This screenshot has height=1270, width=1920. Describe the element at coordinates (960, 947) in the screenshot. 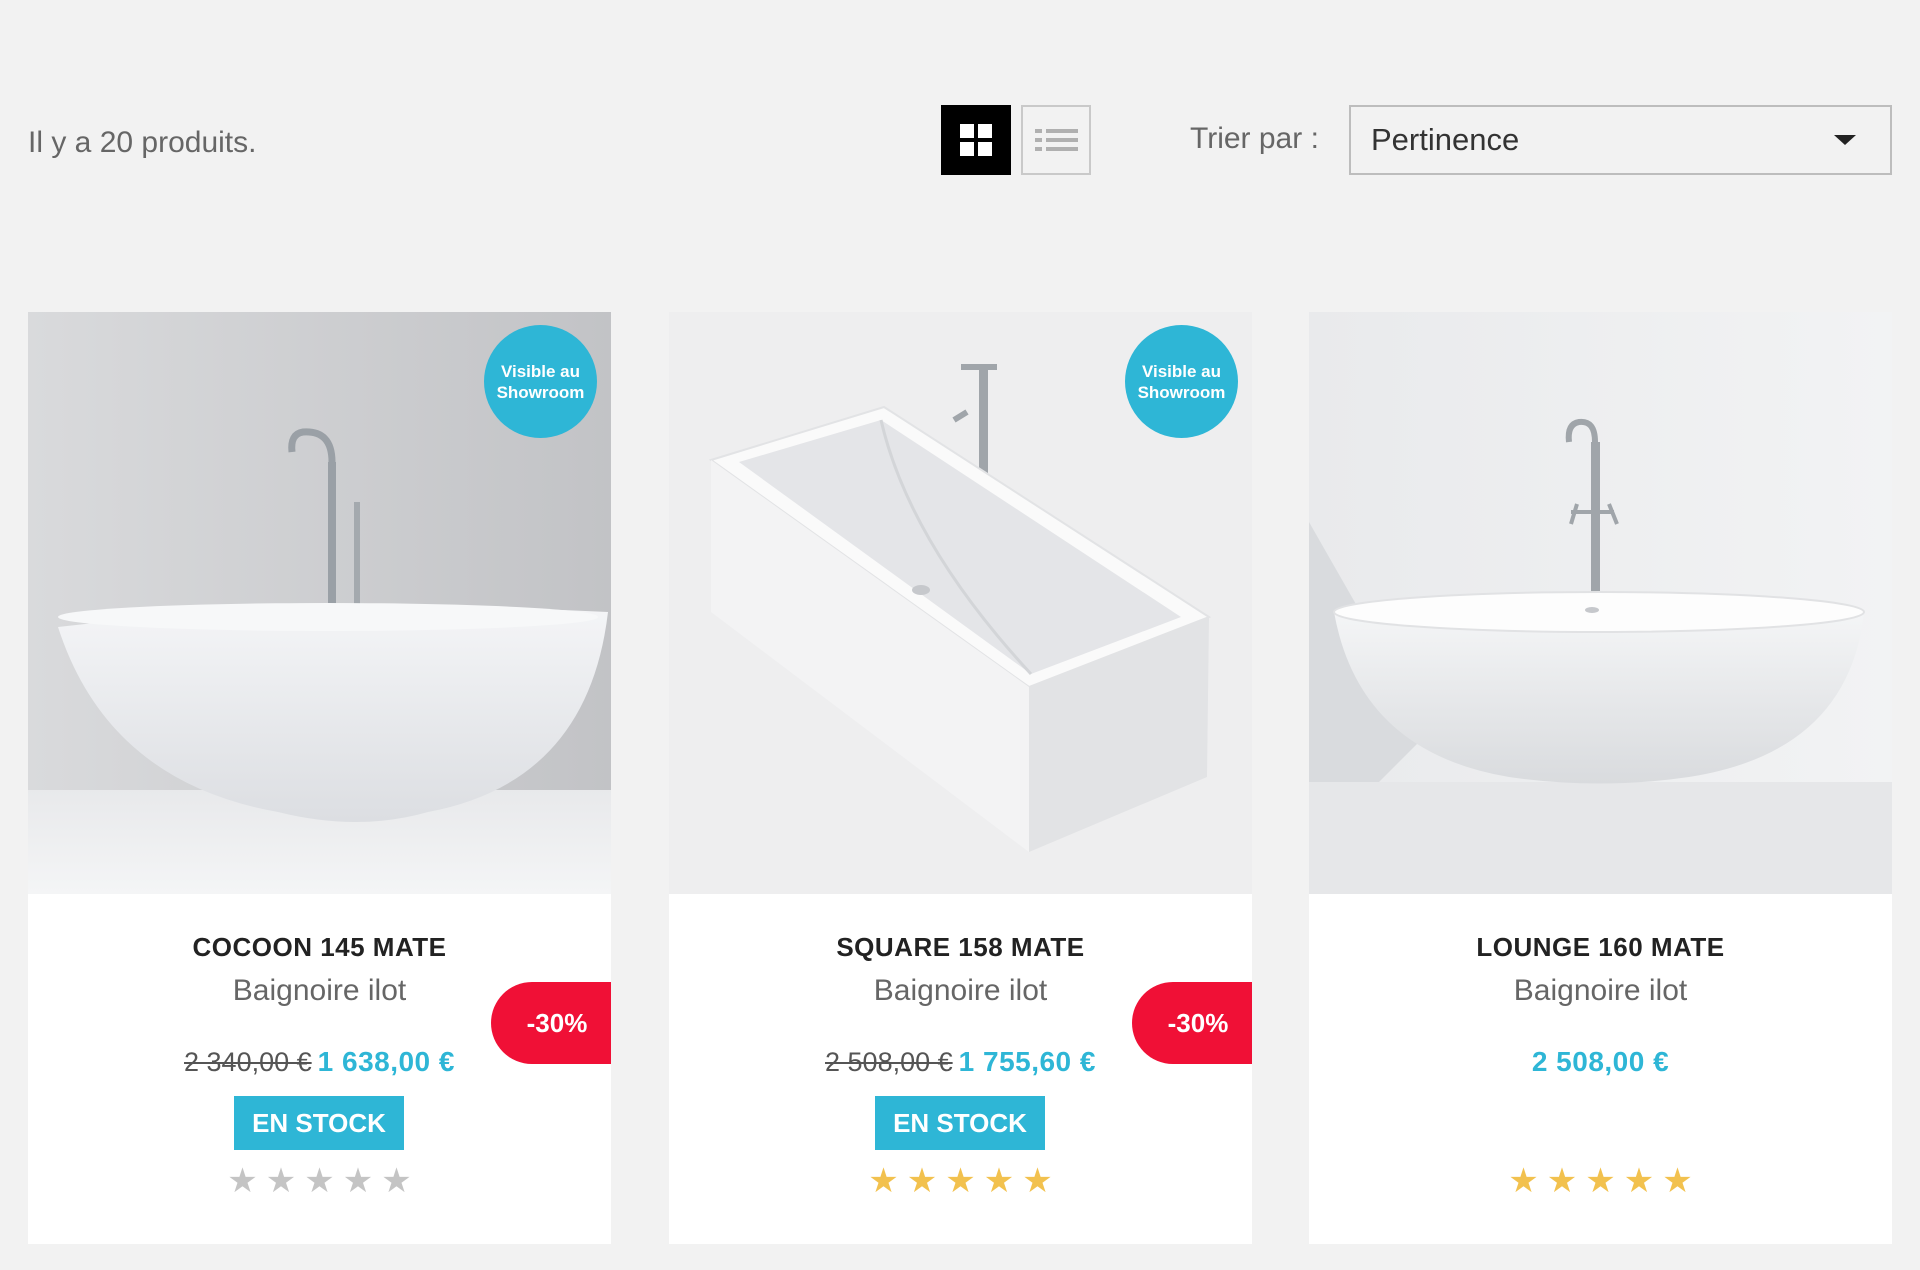

I see `product-title: SQUARE 158 MATE` at that location.